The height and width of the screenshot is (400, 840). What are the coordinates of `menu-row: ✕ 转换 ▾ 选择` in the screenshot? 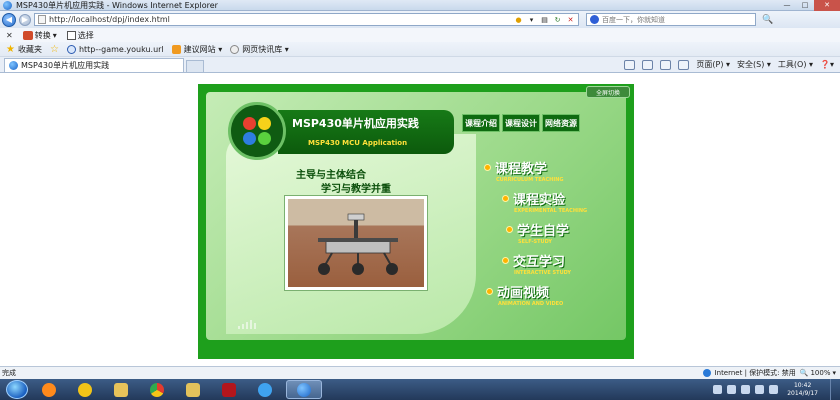 It's located at (420, 35).